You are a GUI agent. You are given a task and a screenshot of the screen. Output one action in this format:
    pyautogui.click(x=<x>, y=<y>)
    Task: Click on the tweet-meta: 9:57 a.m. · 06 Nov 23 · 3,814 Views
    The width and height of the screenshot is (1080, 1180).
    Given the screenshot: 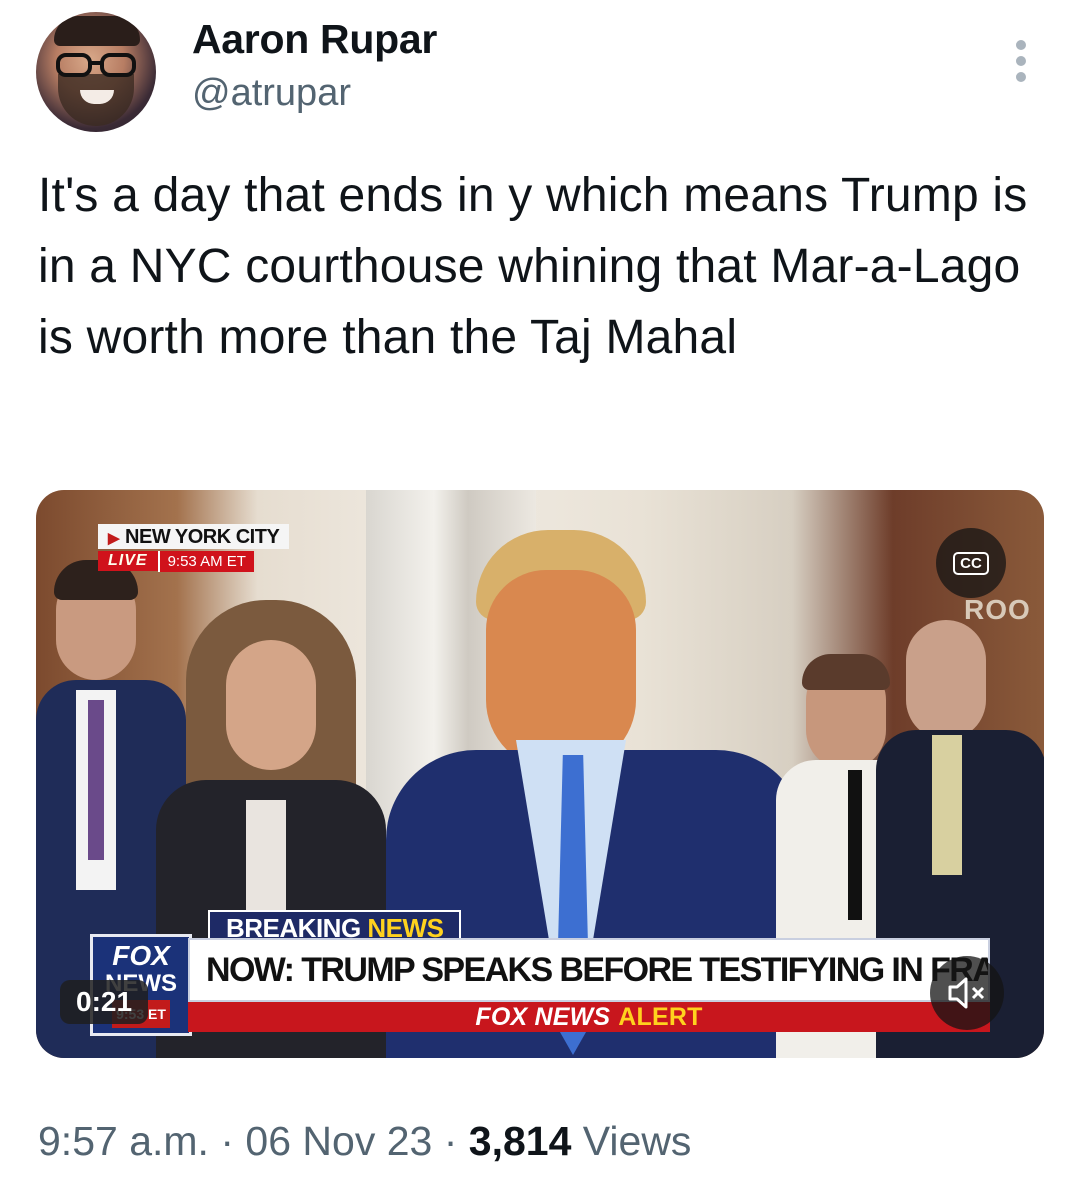 What is the action you would take?
    pyautogui.click(x=364, y=1141)
    